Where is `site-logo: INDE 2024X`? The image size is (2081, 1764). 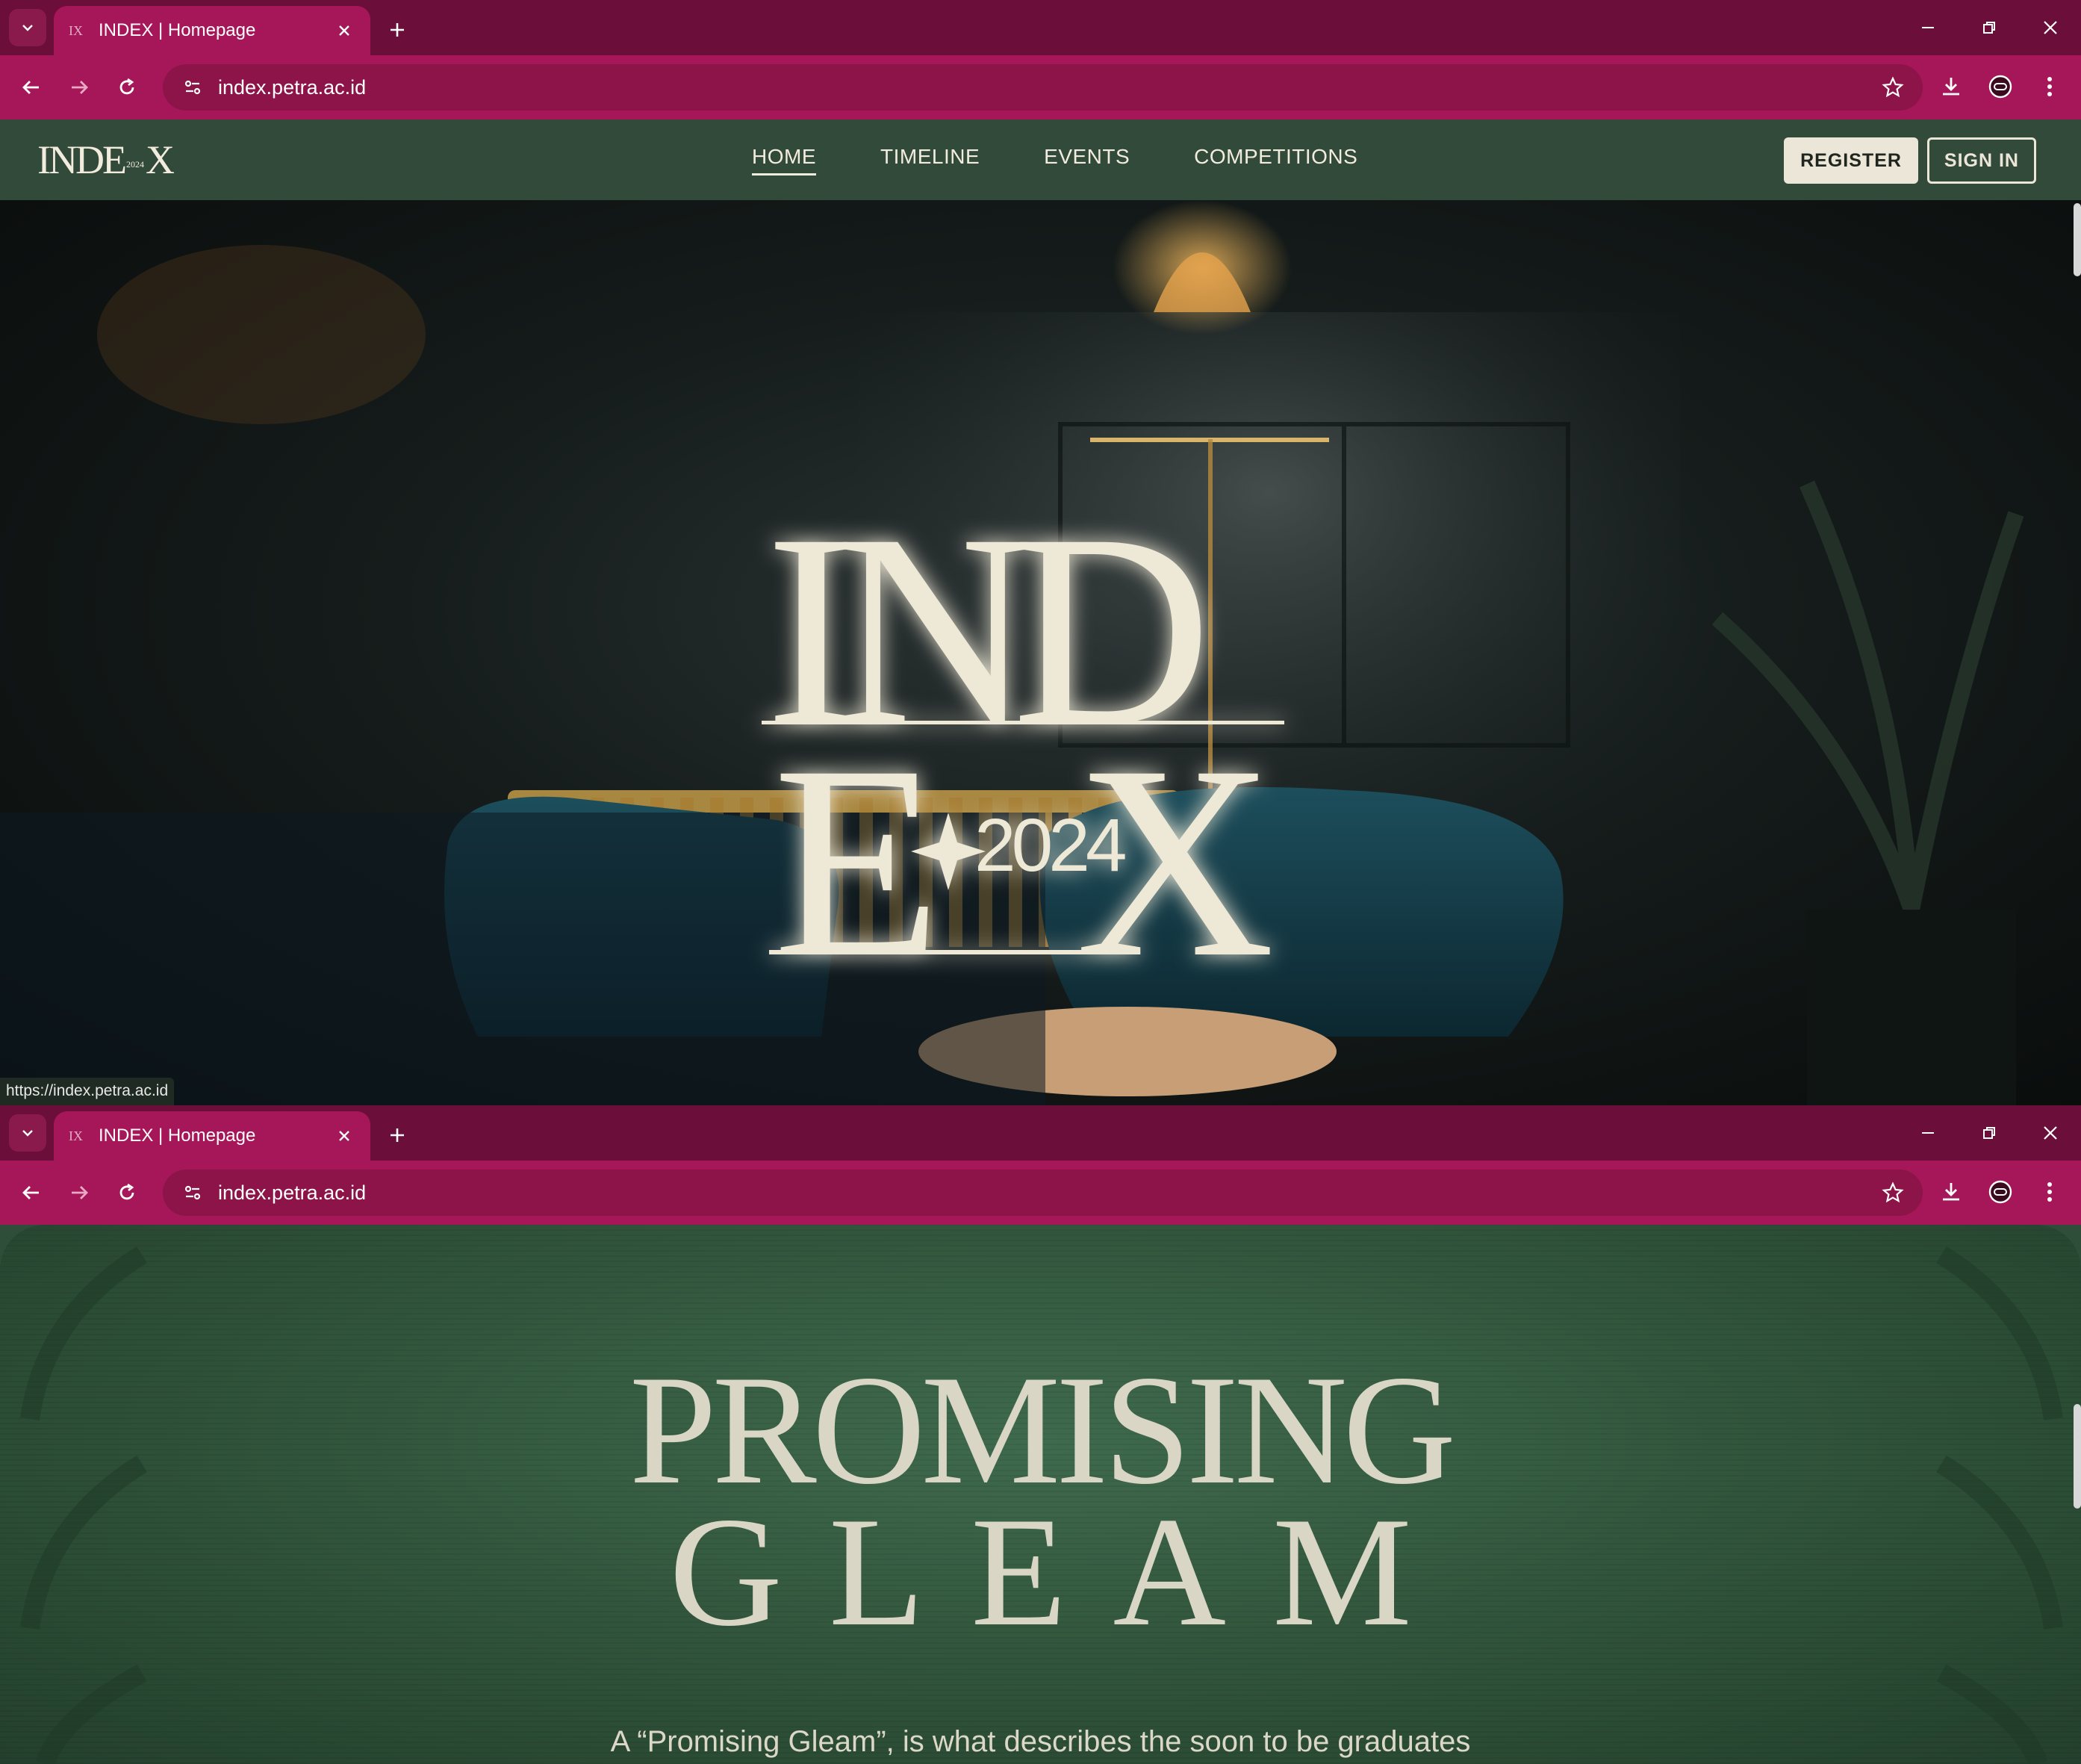 site-logo: INDE 2024X is located at coordinates (106, 161).